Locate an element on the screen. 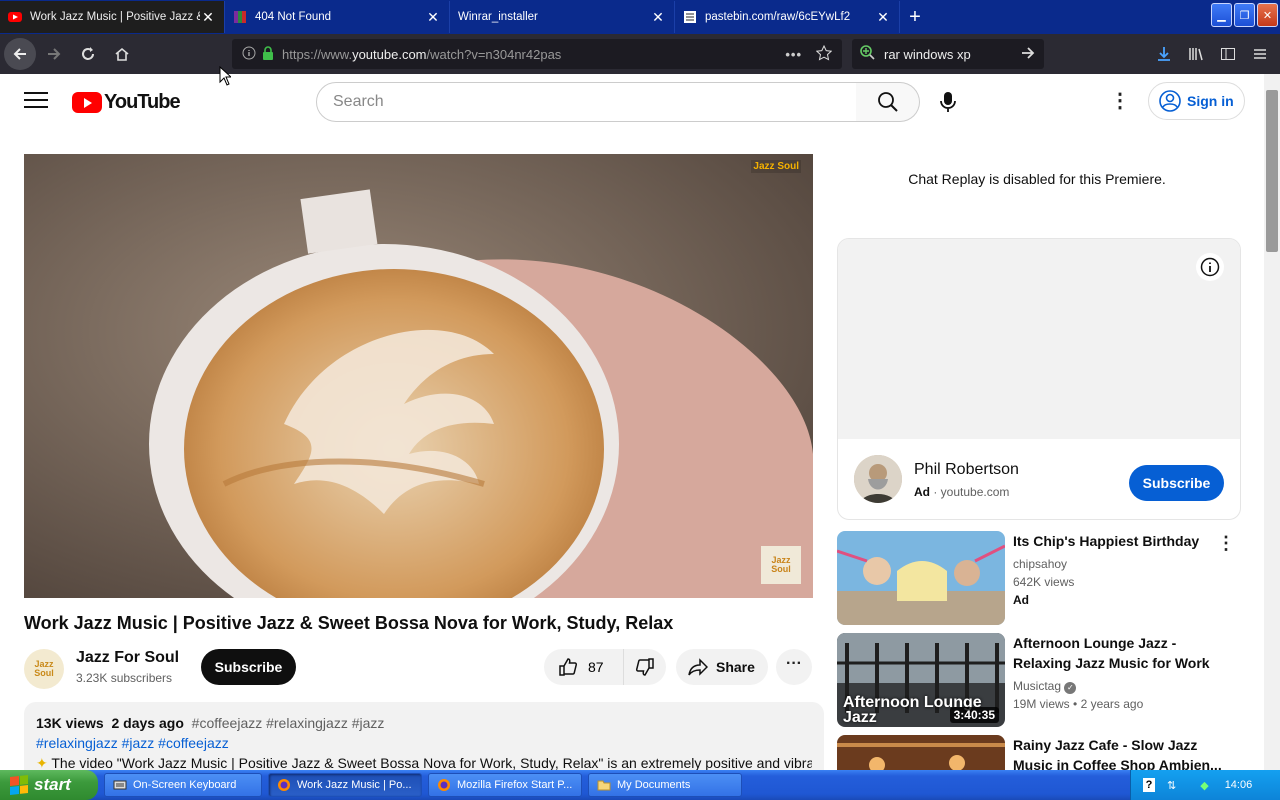  network-icon: ⇅ is located at coordinates (1171, 785).